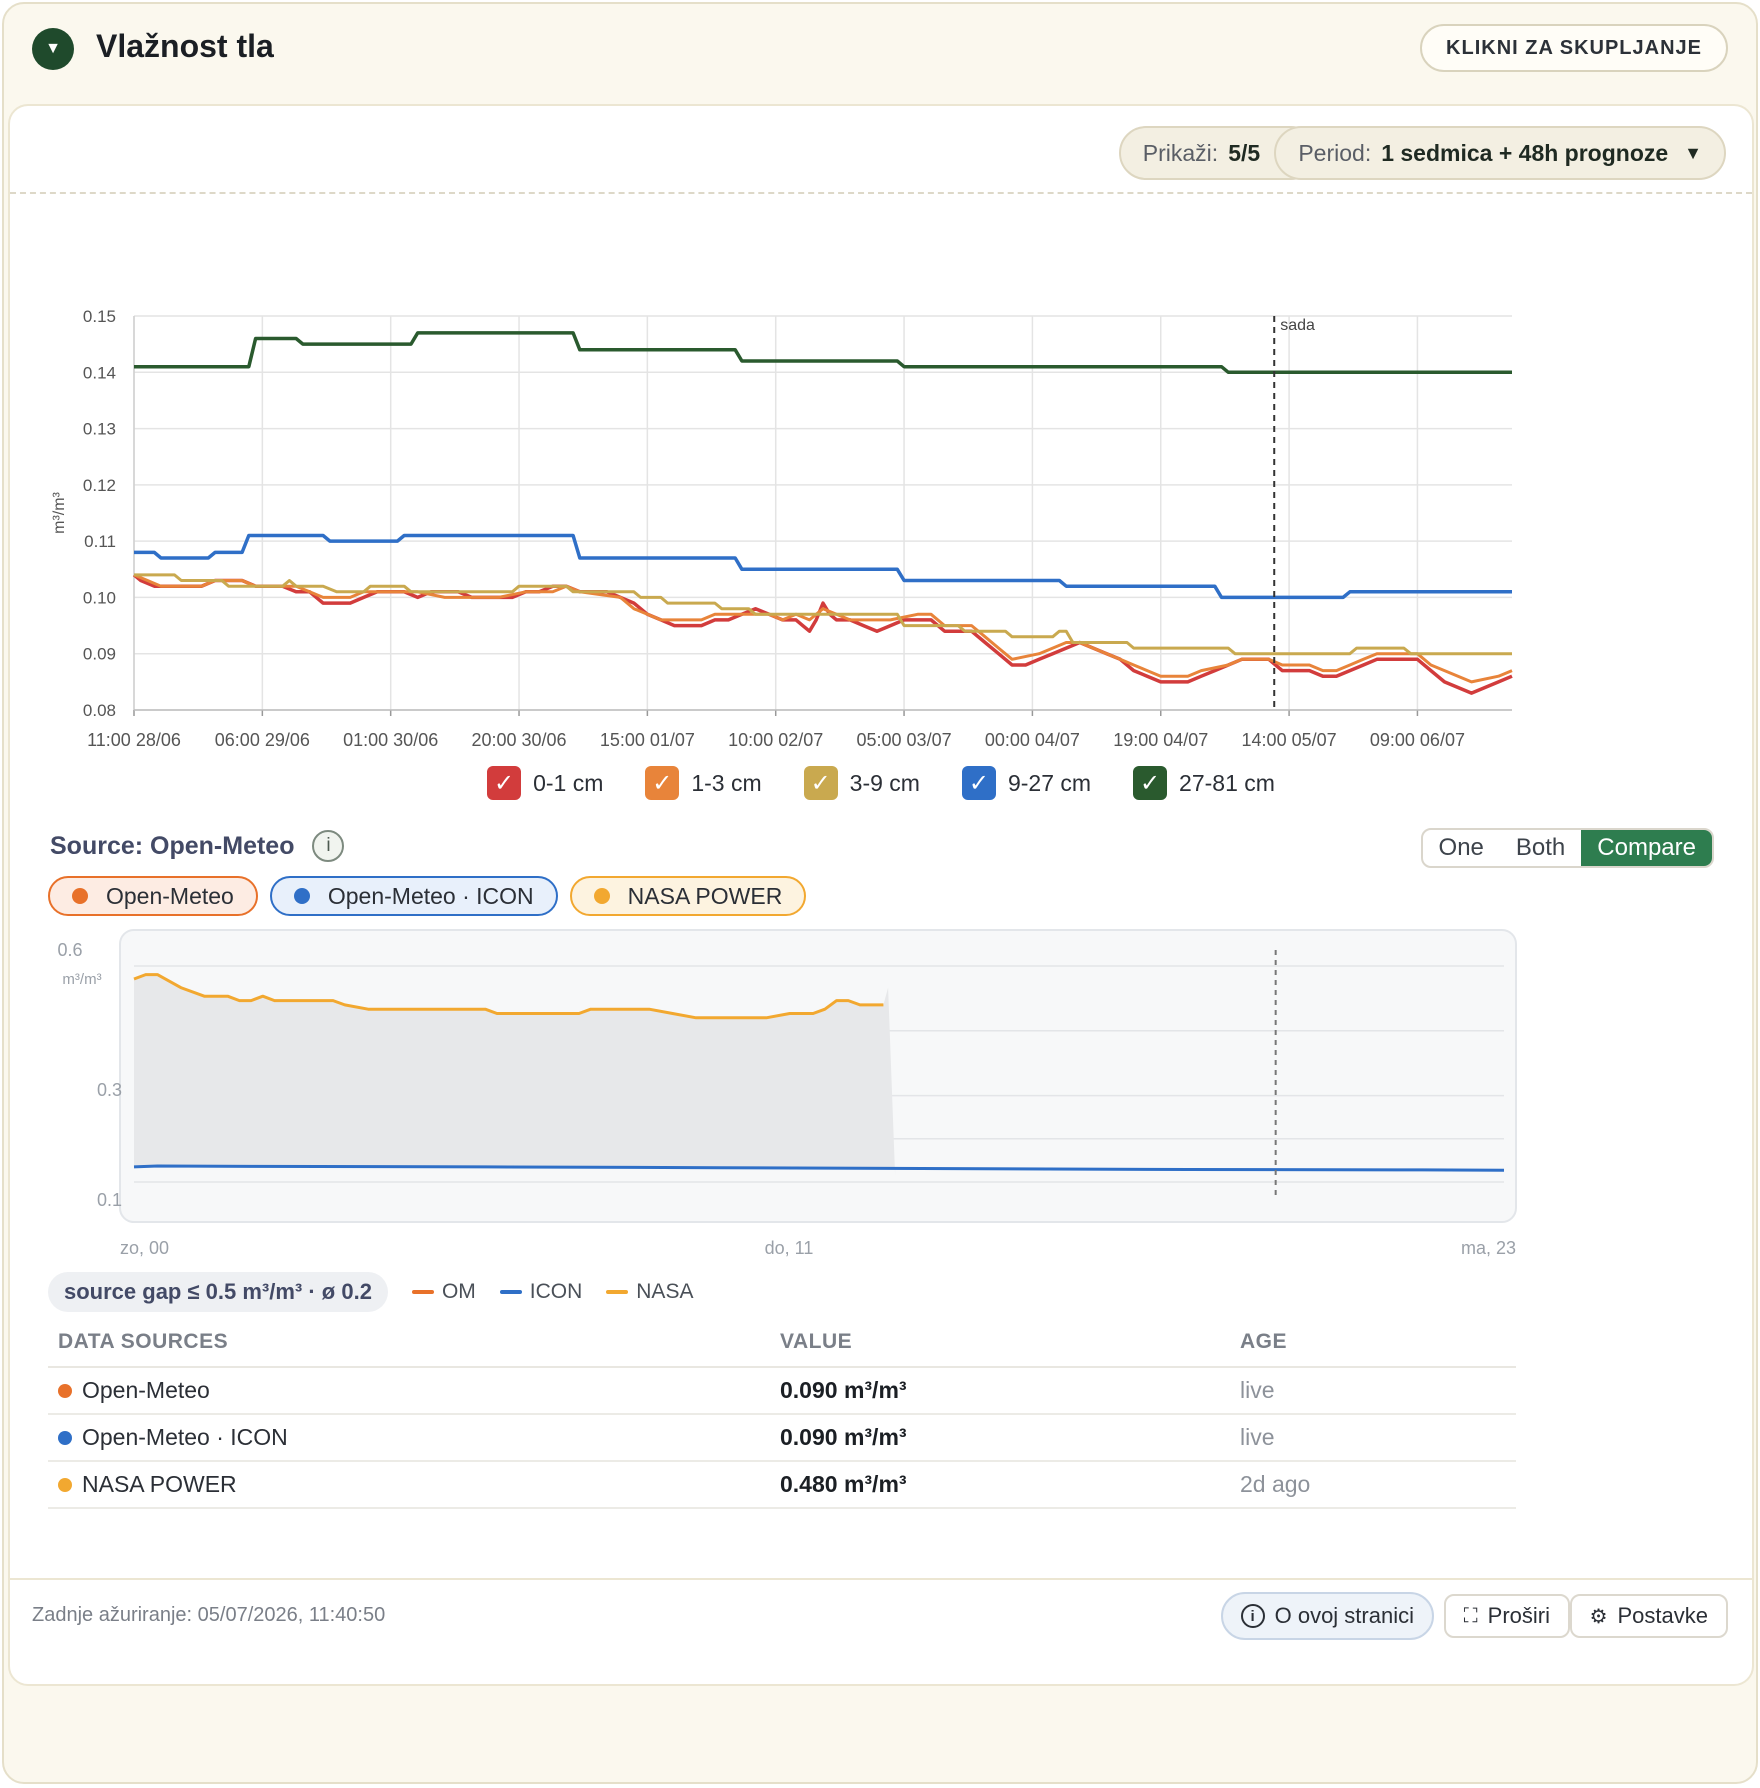  I want to click on about-label: O ovoj stranici, so click(1344, 1615).